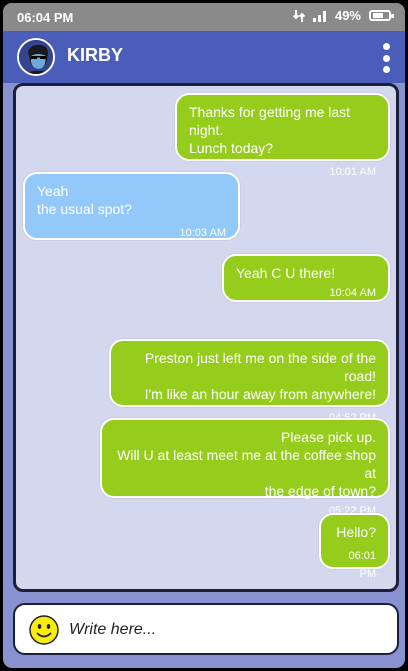 This screenshot has width=408, height=671. I want to click on message-bubble-outgoing: Hello? 06:01 PM, so click(354, 546).